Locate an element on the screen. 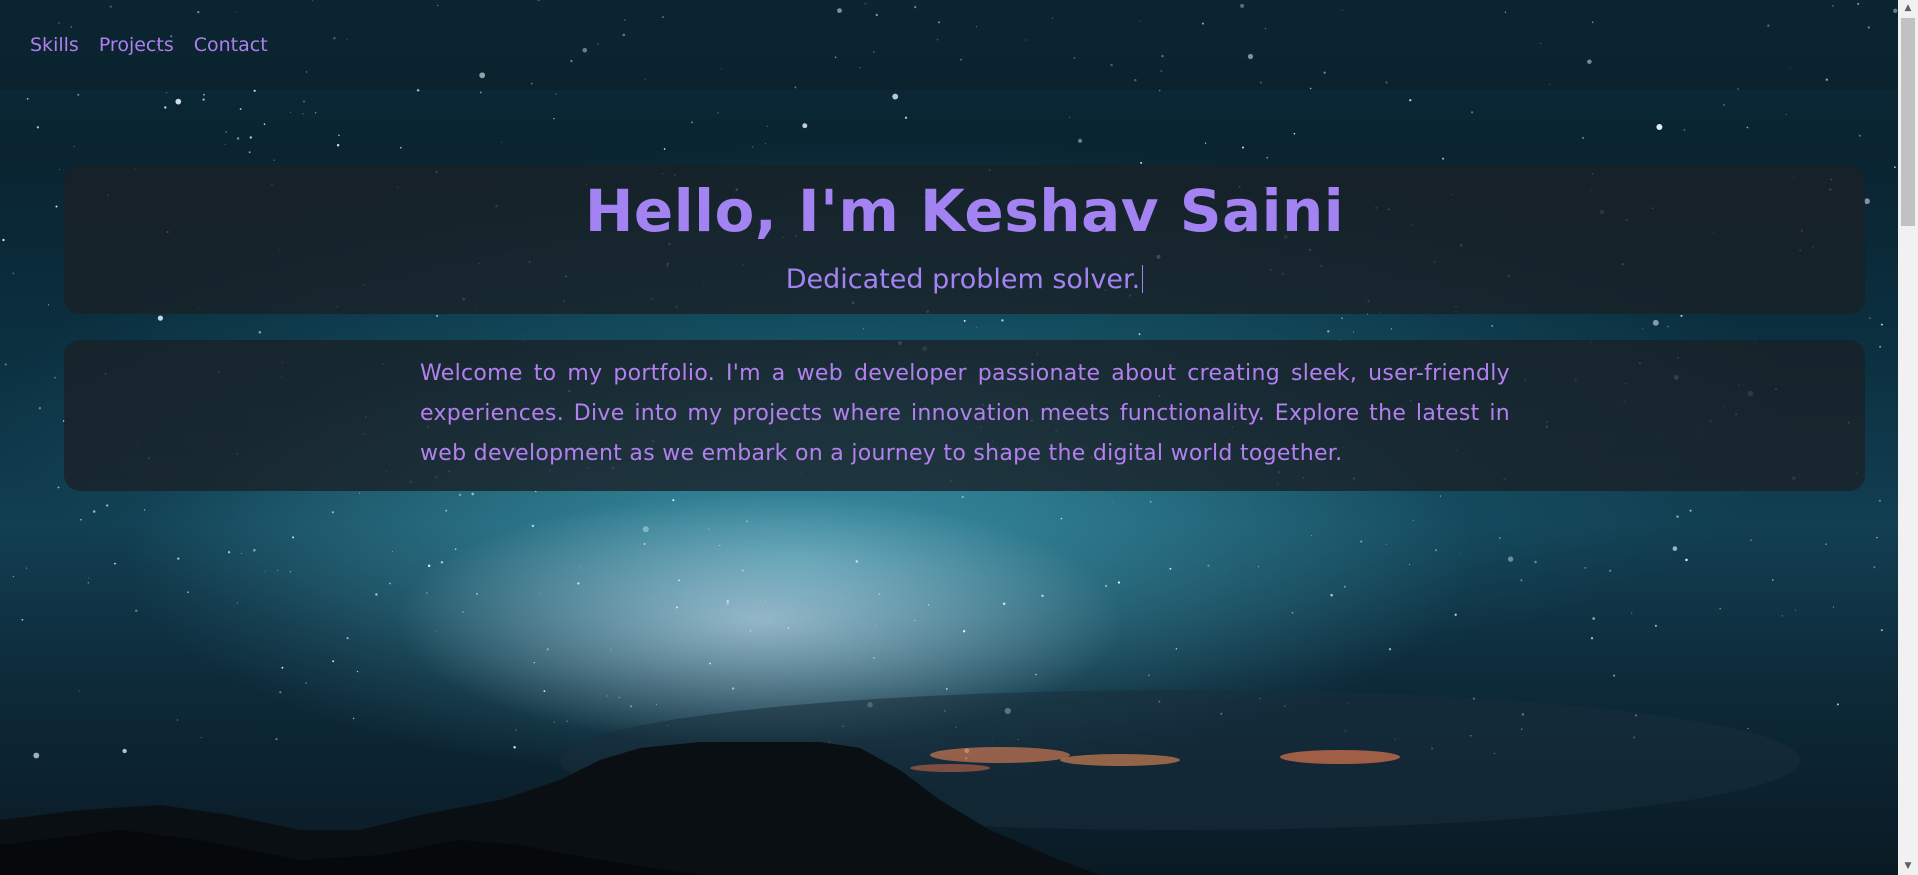 Image resolution: width=1918 pixels, height=875 pixels. nav-link-contact: Contact is located at coordinates (231, 45).